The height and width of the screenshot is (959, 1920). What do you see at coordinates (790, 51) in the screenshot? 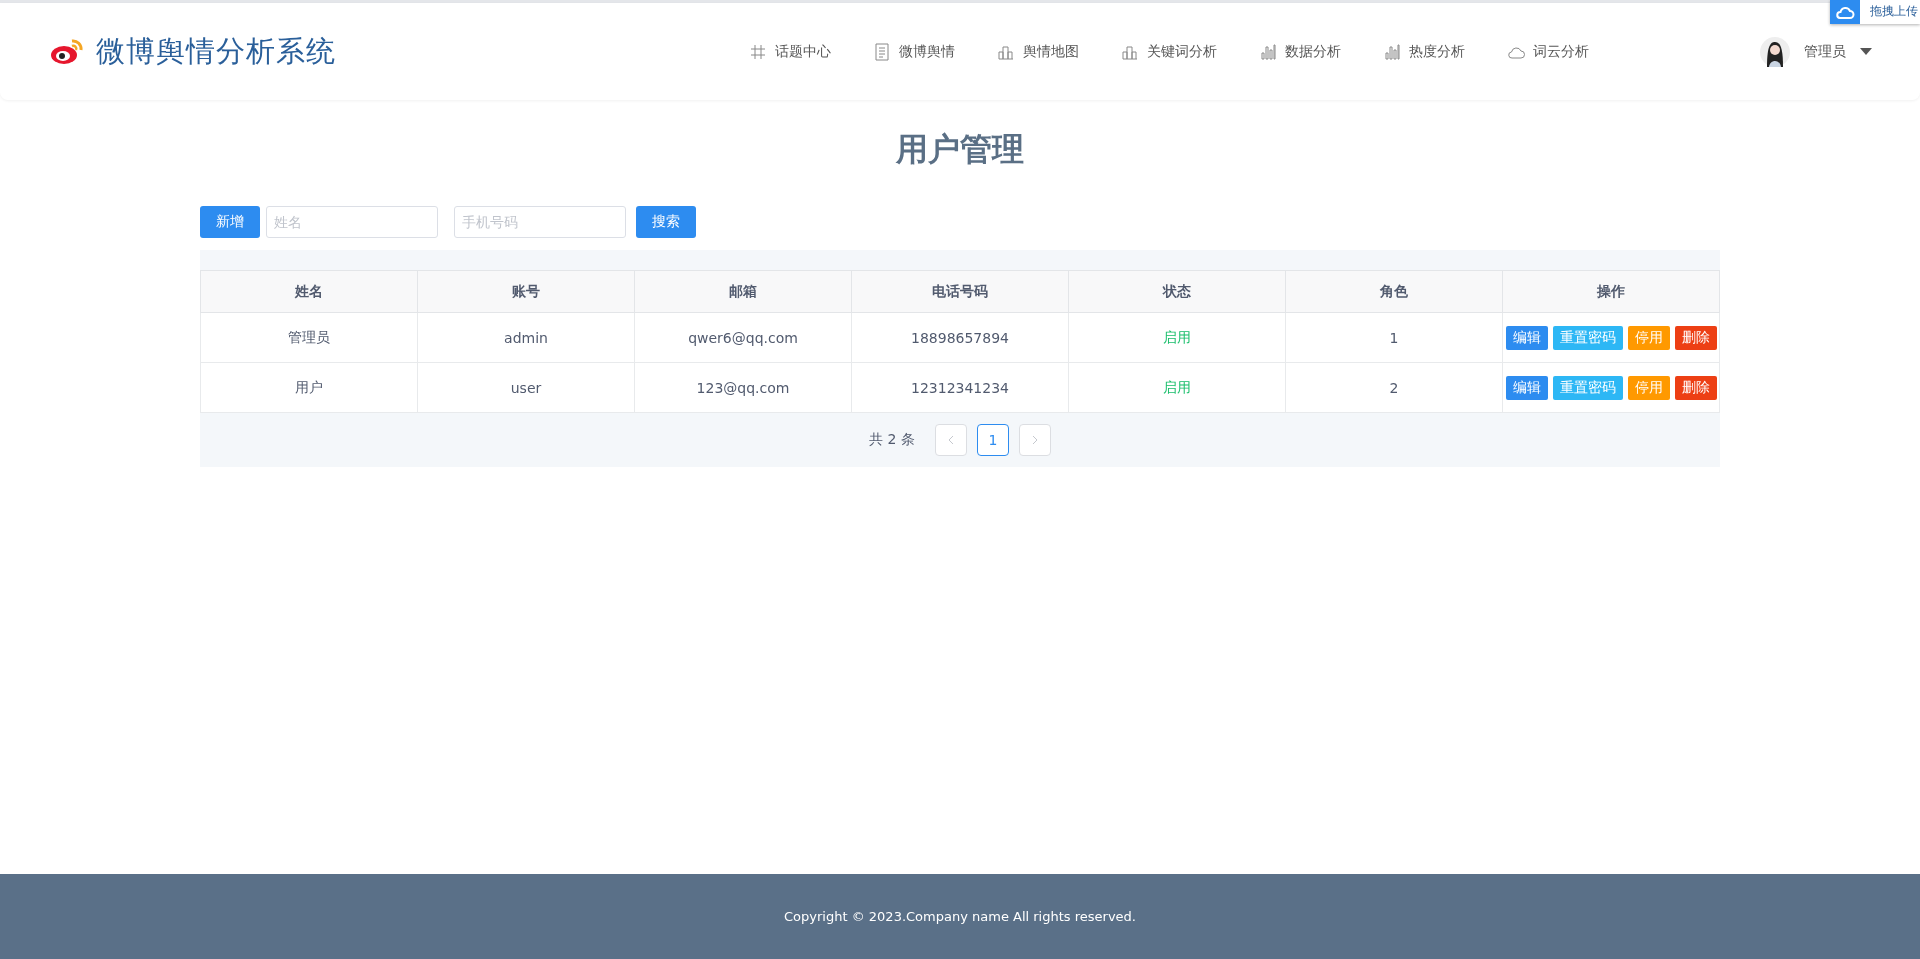
I see `nav-link: 话题中心` at bounding box center [790, 51].